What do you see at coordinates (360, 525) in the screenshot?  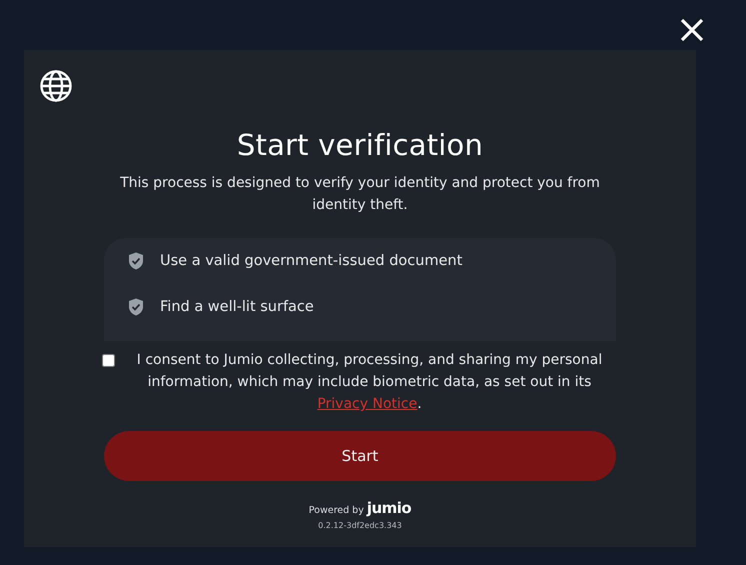 I see `version-text: 0.2.12-3df2edc3.343` at bounding box center [360, 525].